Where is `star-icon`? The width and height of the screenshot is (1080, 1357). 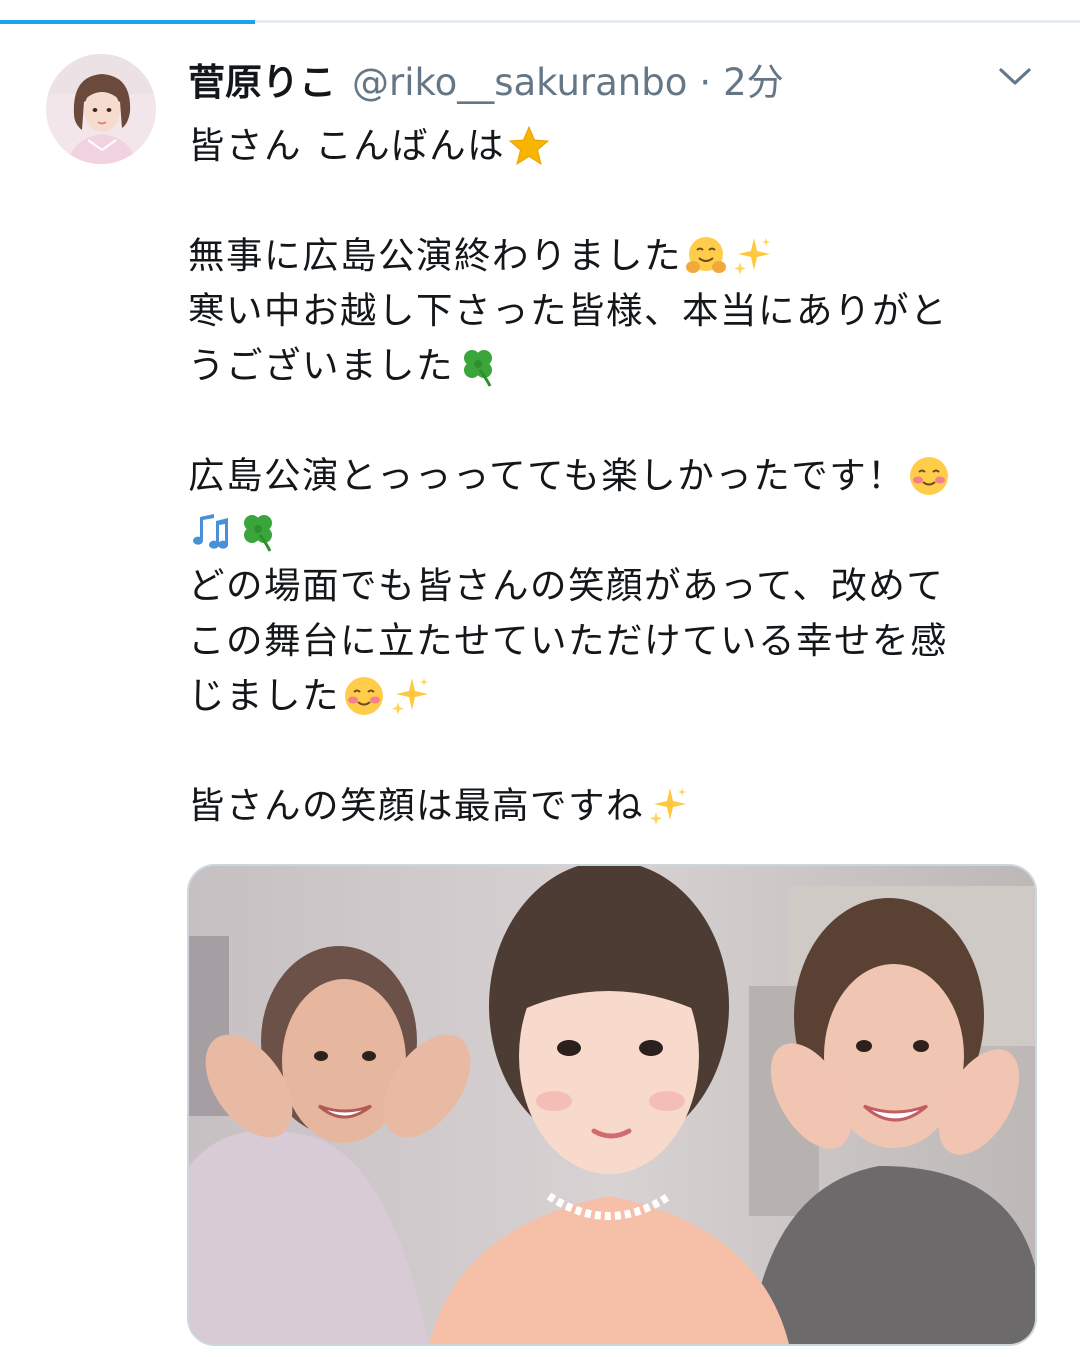 star-icon is located at coordinates (529, 146).